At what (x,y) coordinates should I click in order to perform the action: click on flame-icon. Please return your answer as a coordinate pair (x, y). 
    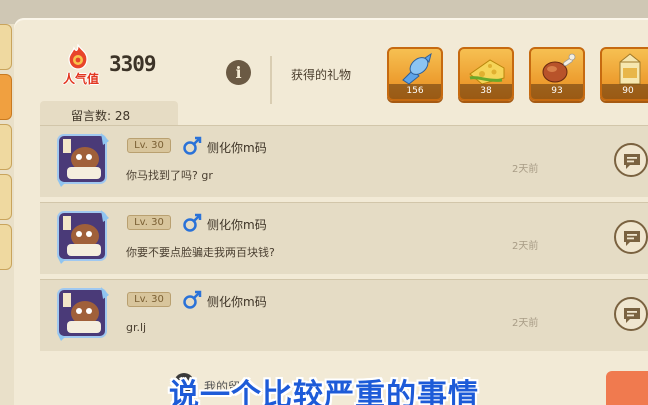
    Looking at the image, I should click on (78, 57).